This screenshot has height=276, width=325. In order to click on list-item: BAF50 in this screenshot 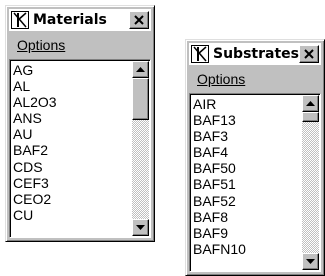, I will do `click(246, 168)`.